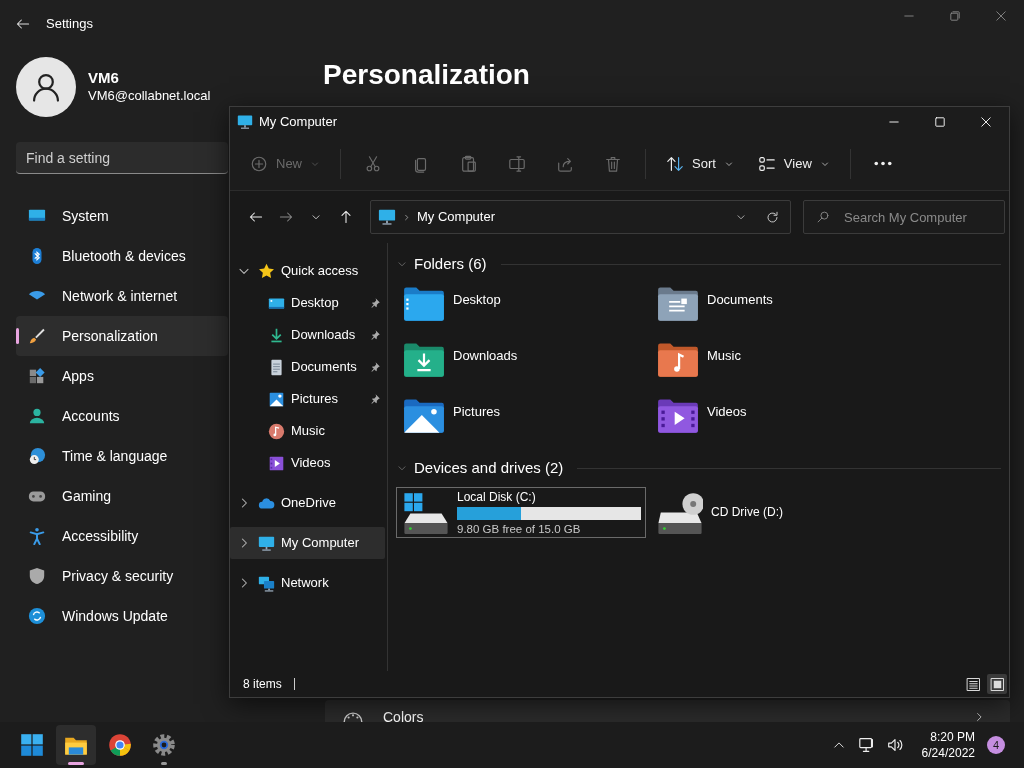 Image resolution: width=1024 pixels, height=768 pixels. What do you see at coordinates (122, 616) in the screenshot?
I see `nav-item: Windows Update` at bounding box center [122, 616].